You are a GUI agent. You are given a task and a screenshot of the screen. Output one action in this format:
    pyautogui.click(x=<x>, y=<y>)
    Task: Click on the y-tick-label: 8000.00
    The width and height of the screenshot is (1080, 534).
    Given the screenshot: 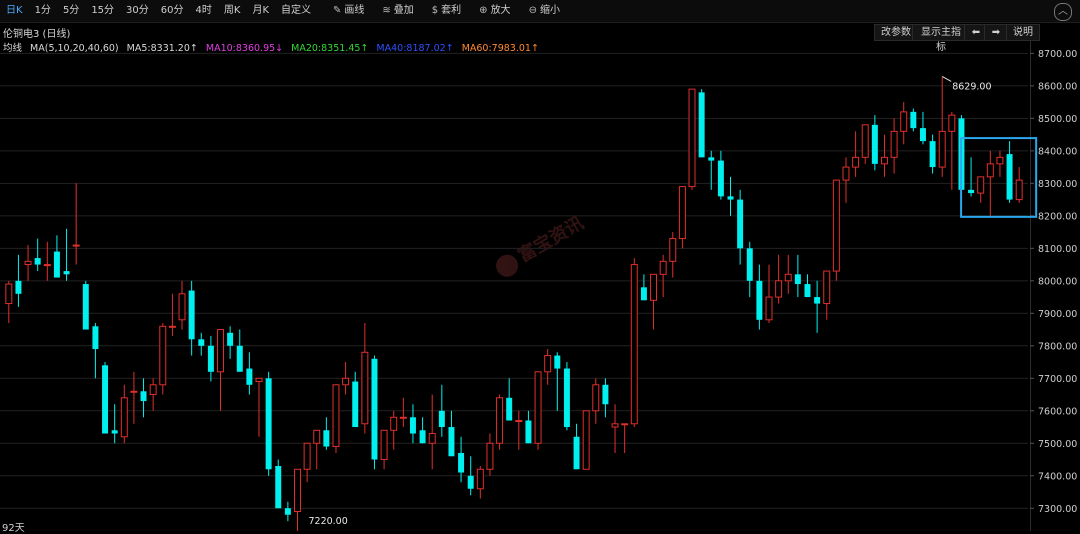 What is the action you would take?
    pyautogui.click(x=1057, y=281)
    